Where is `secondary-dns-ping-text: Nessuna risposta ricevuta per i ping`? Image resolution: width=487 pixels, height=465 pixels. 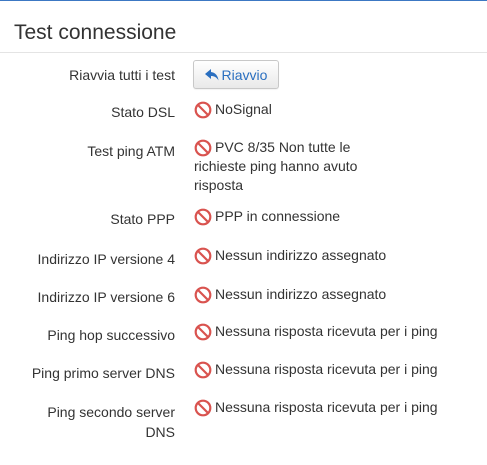 secondary-dns-ping-text: Nessuna risposta ricevuta per i ping is located at coordinates (326, 407).